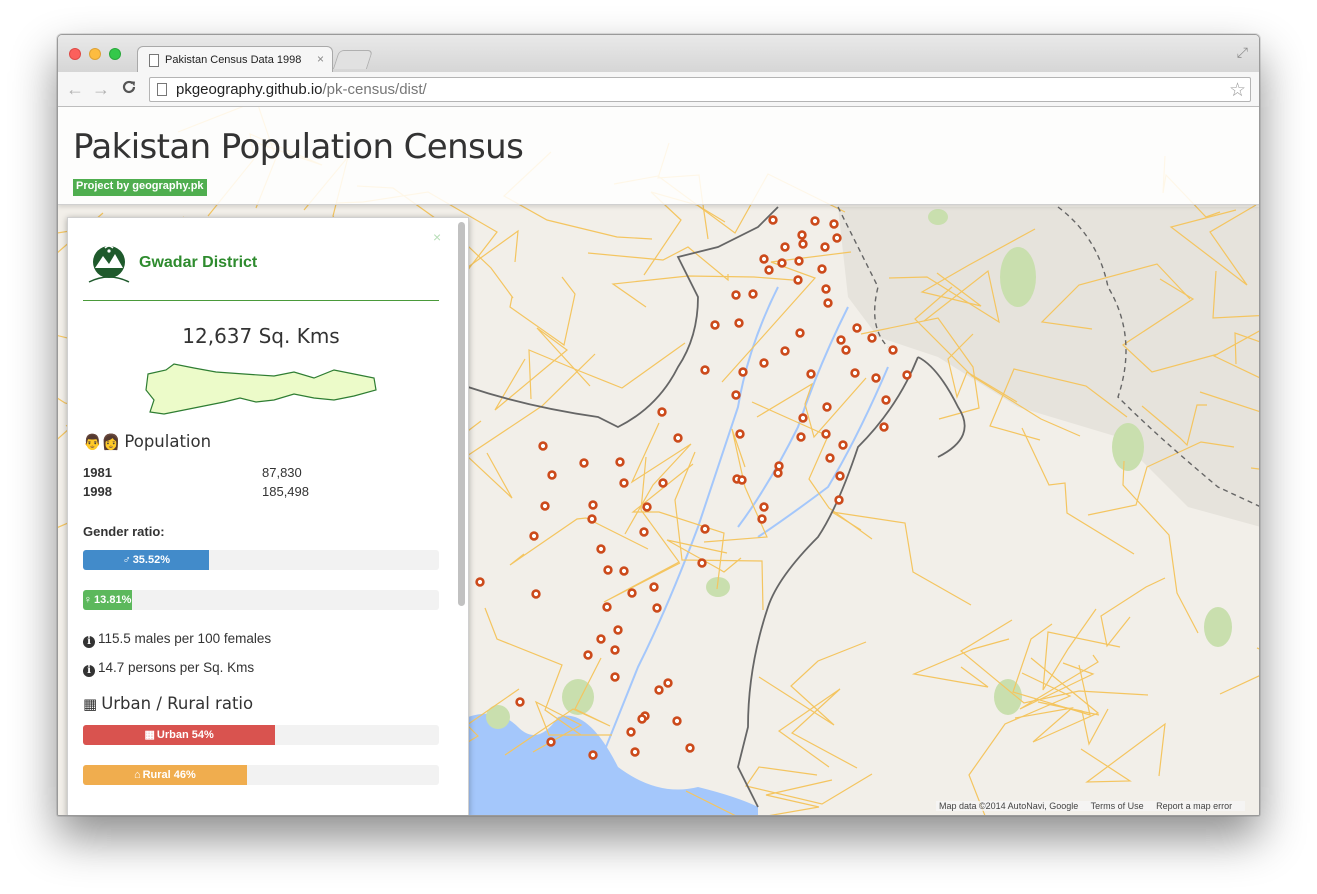 The width and height of the screenshot is (1317, 894). I want to click on close-icon: ×, so click(437, 237).